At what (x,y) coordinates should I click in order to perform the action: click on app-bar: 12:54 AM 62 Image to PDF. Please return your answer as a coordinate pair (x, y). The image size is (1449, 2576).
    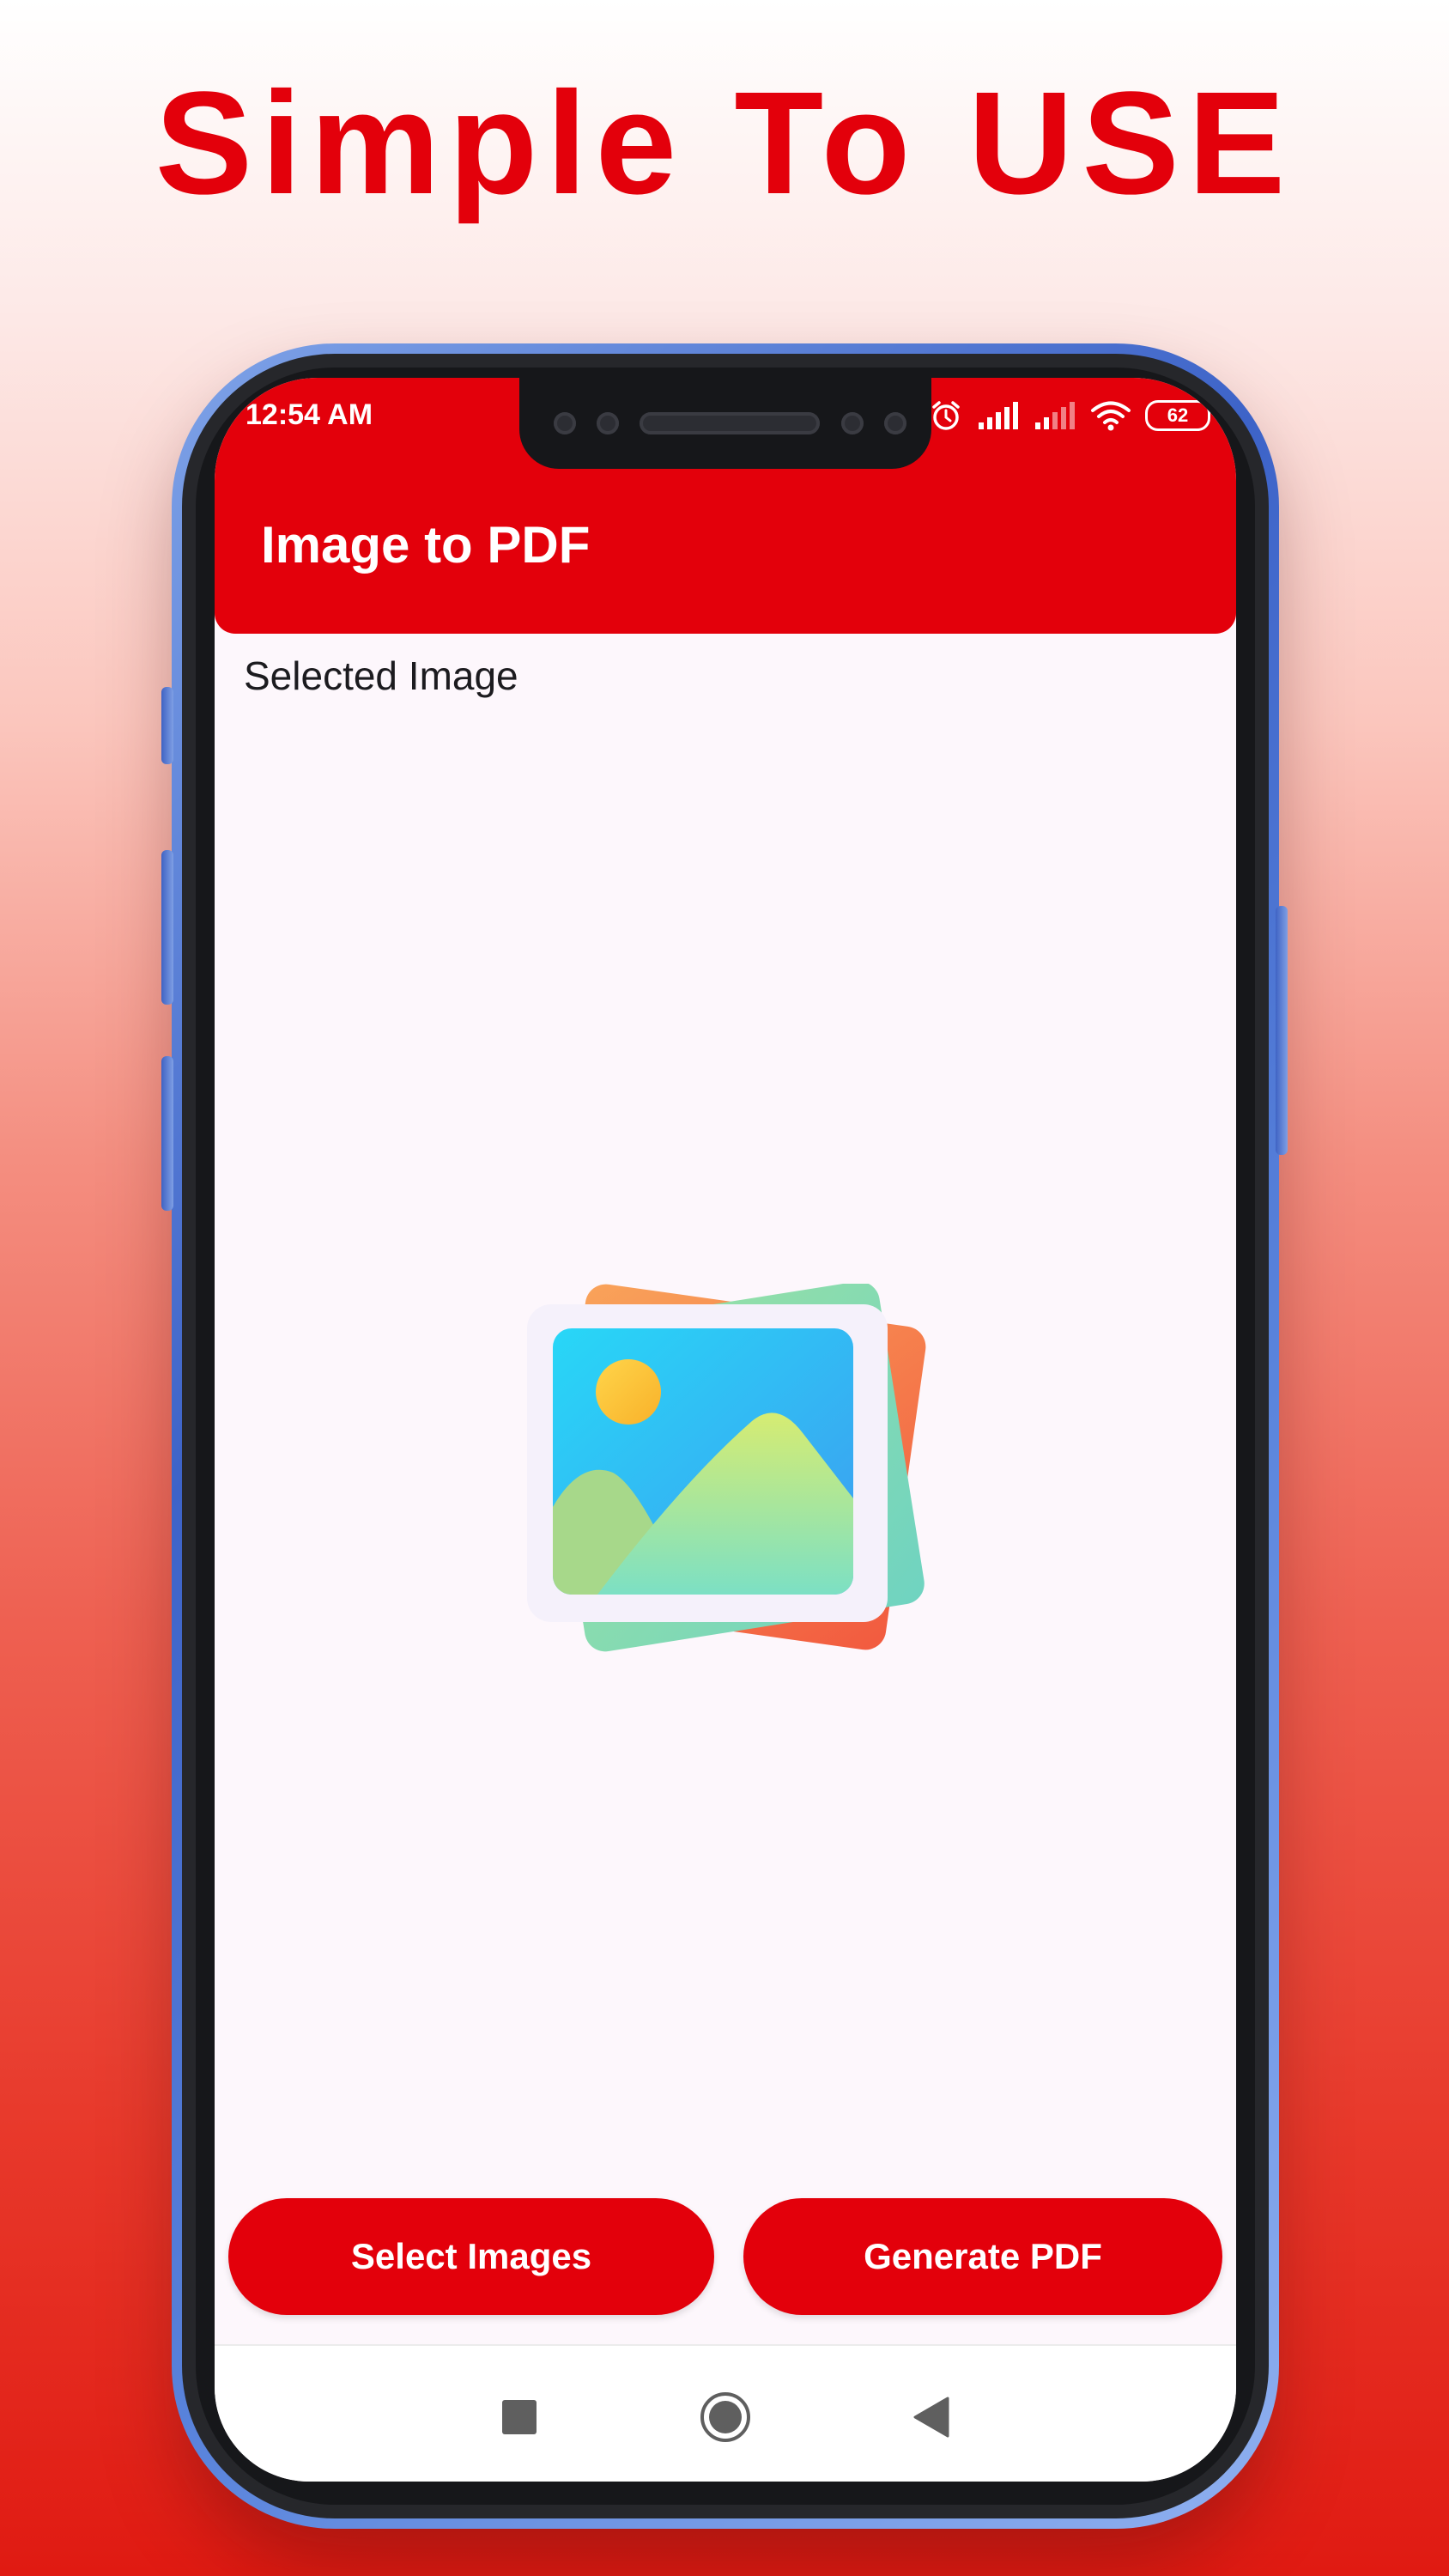
    Looking at the image, I should click on (725, 506).